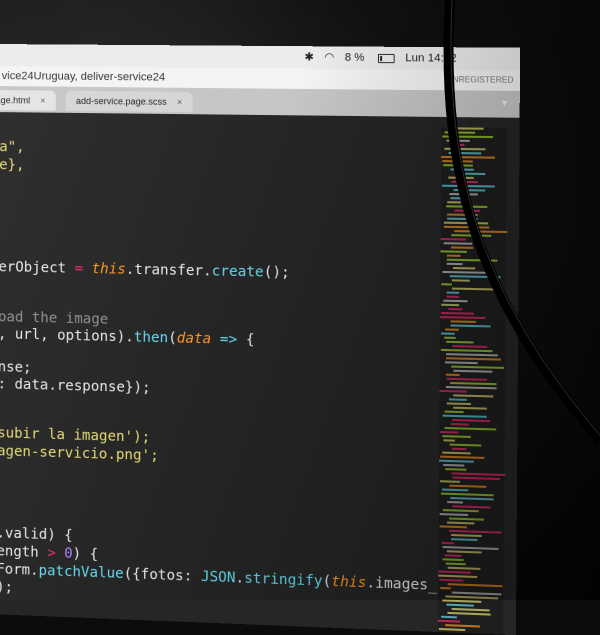 The height and width of the screenshot is (635, 600). What do you see at coordinates (37, 268) in the screenshot?
I see `code-token: erObject` at bounding box center [37, 268].